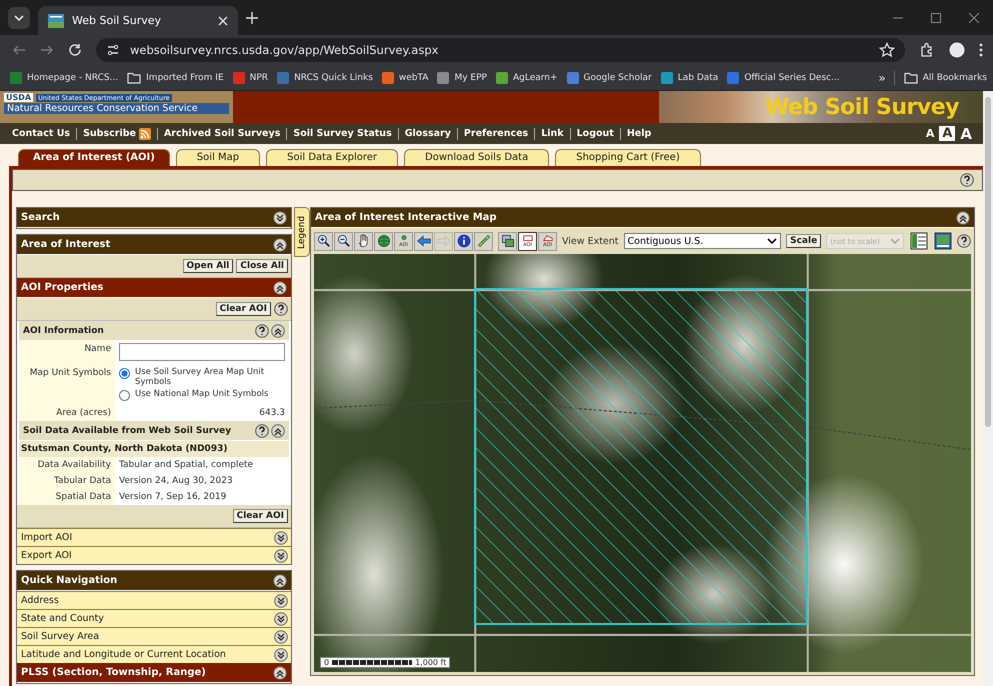 The image size is (993, 686). Describe the element at coordinates (67, 412) in the screenshot. I see `field-label: Area (acres)` at that location.